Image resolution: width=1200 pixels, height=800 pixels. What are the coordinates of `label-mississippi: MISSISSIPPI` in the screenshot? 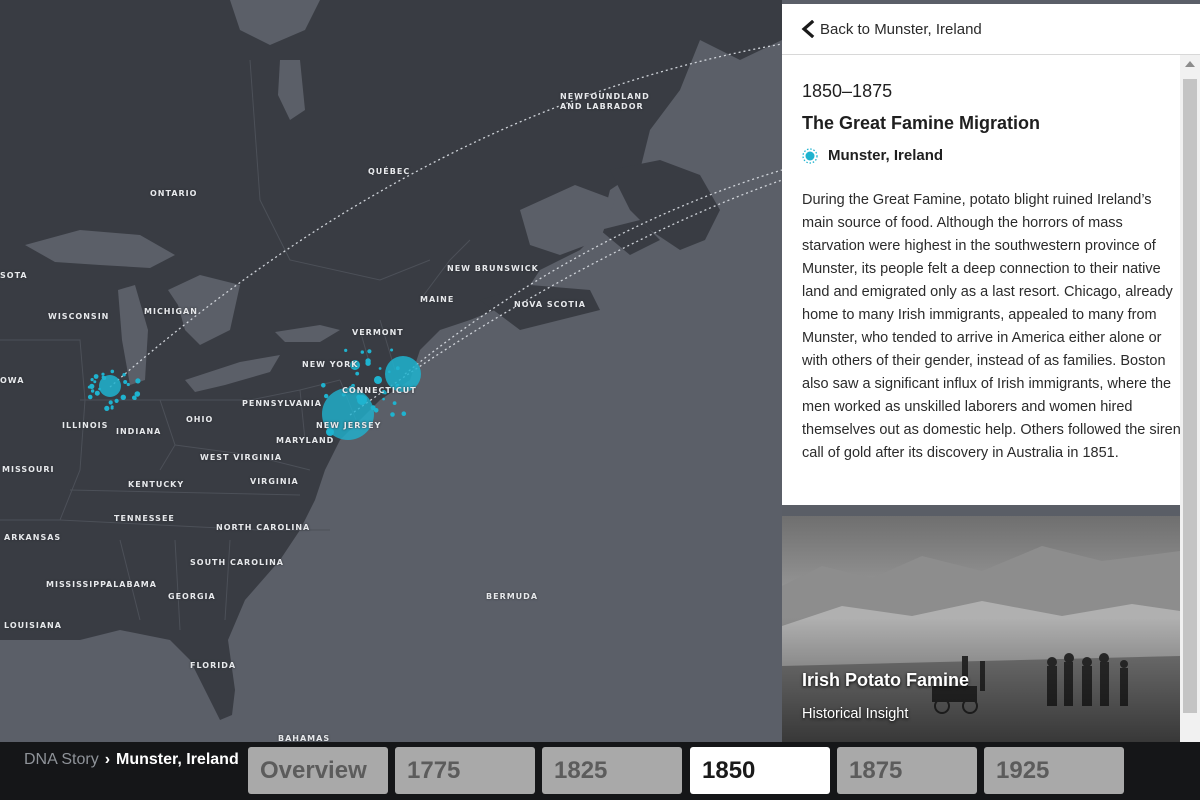 It's located at (78, 584).